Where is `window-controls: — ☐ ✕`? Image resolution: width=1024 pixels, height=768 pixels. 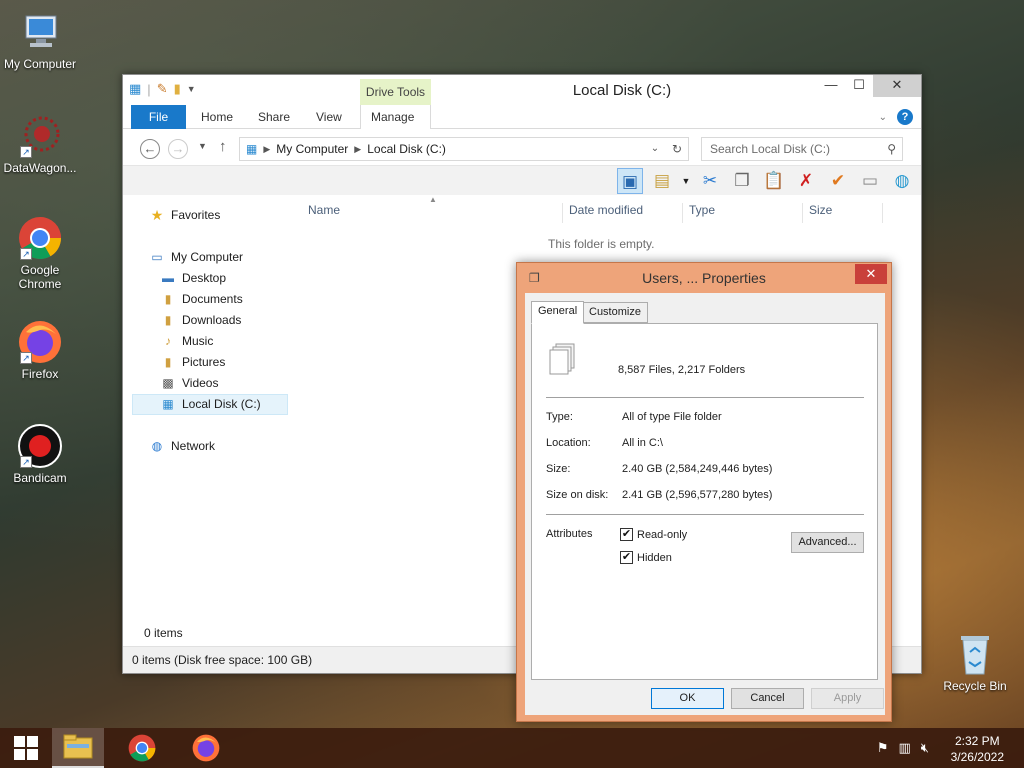
window-controls: — ☐ ✕ is located at coordinates (869, 86).